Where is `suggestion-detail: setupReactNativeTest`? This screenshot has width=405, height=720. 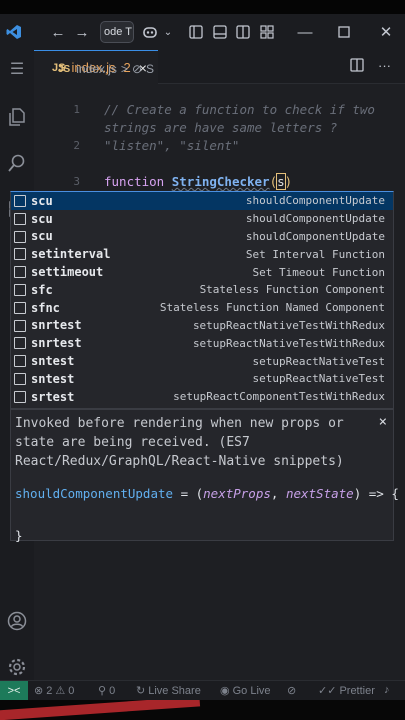 suggestion-detail: setupReactNativeTest is located at coordinates (318, 361).